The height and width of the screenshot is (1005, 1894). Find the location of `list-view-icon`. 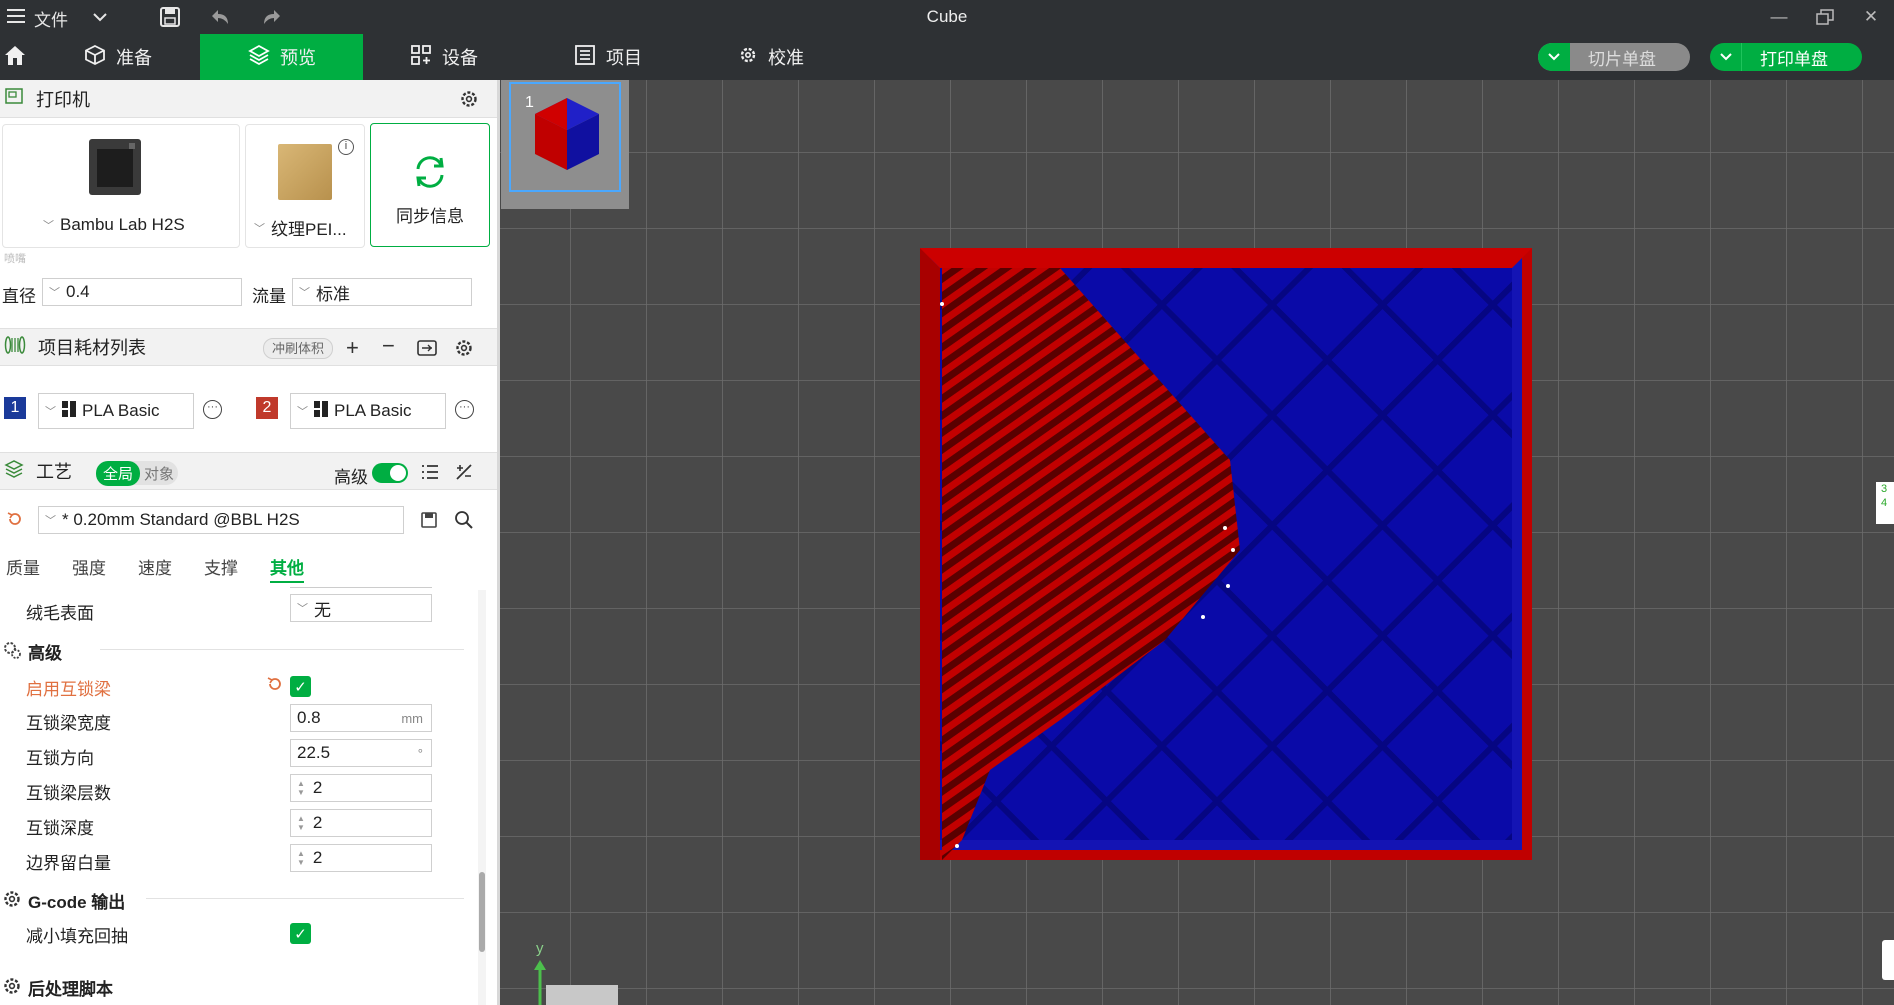

list-view-icon is located at coordinates (430, 474).